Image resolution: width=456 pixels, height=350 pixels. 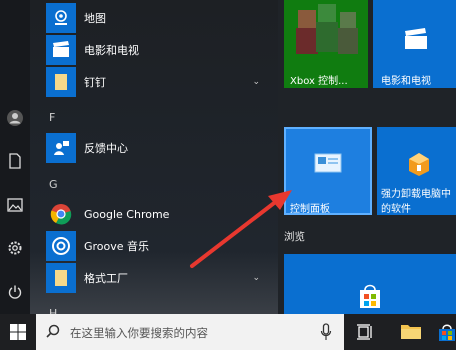 I want to click on annotation-arrow, so click(x=241, y=229).